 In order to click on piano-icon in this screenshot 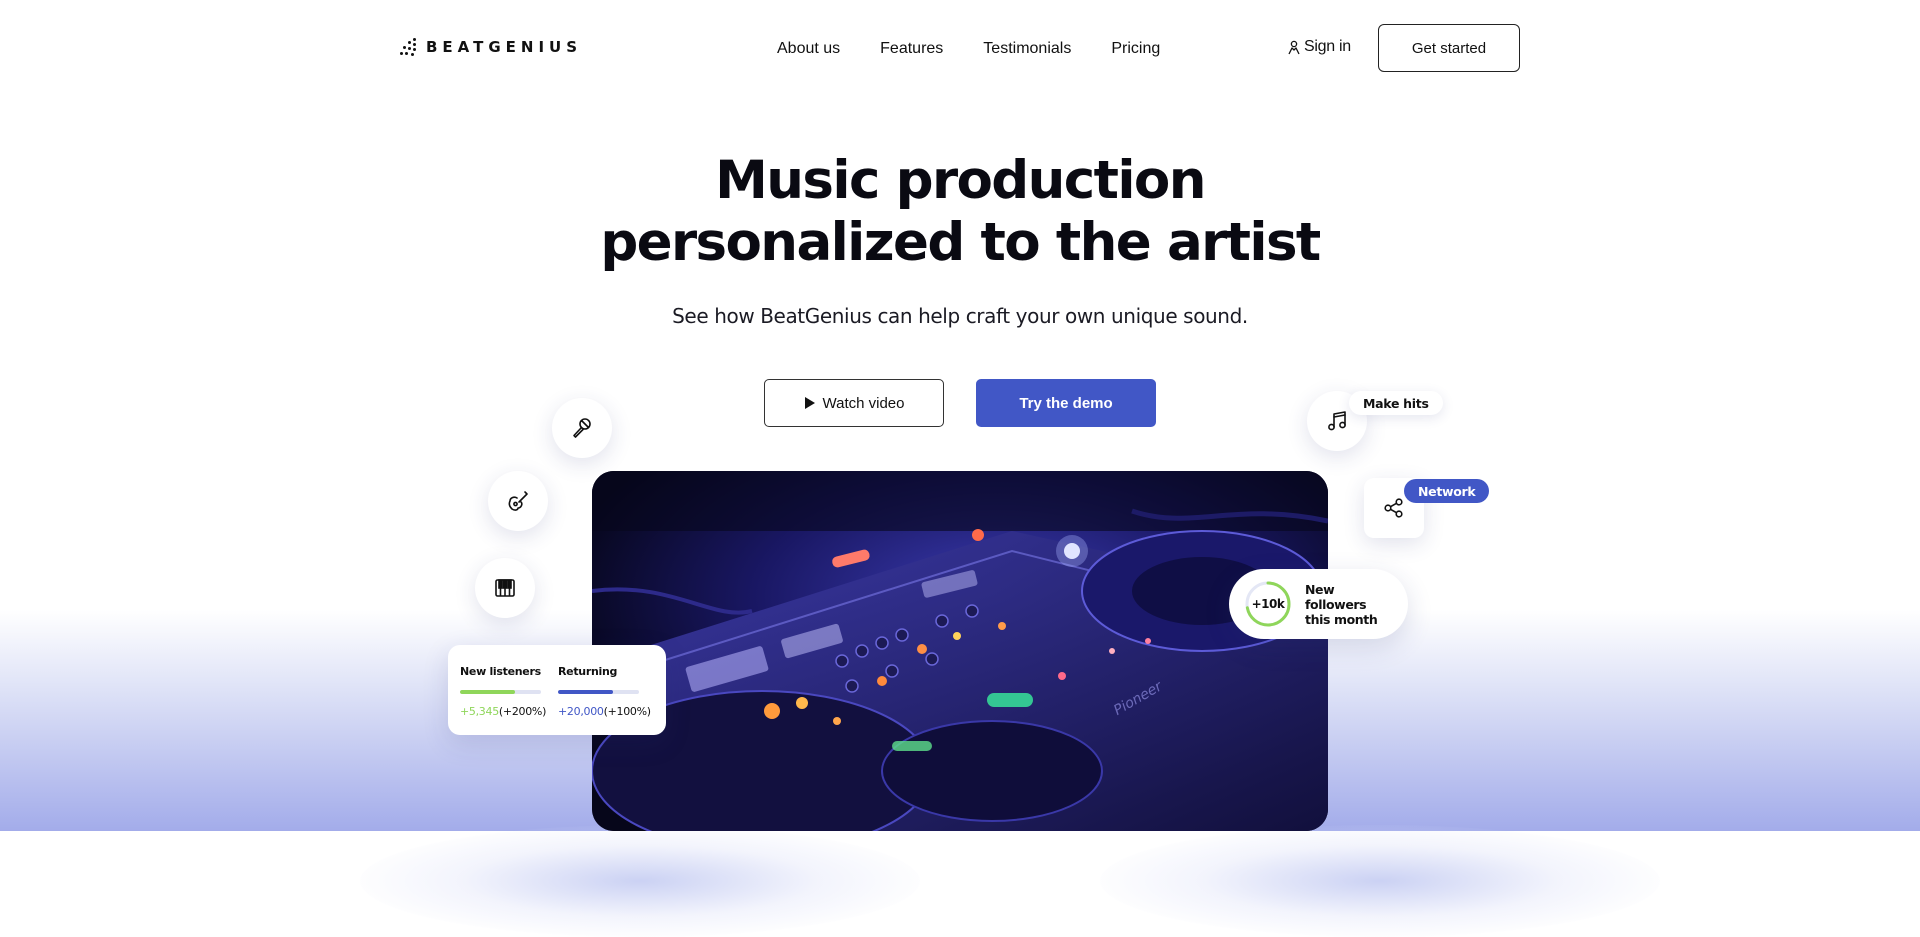, I will do `click(505, 588)`.